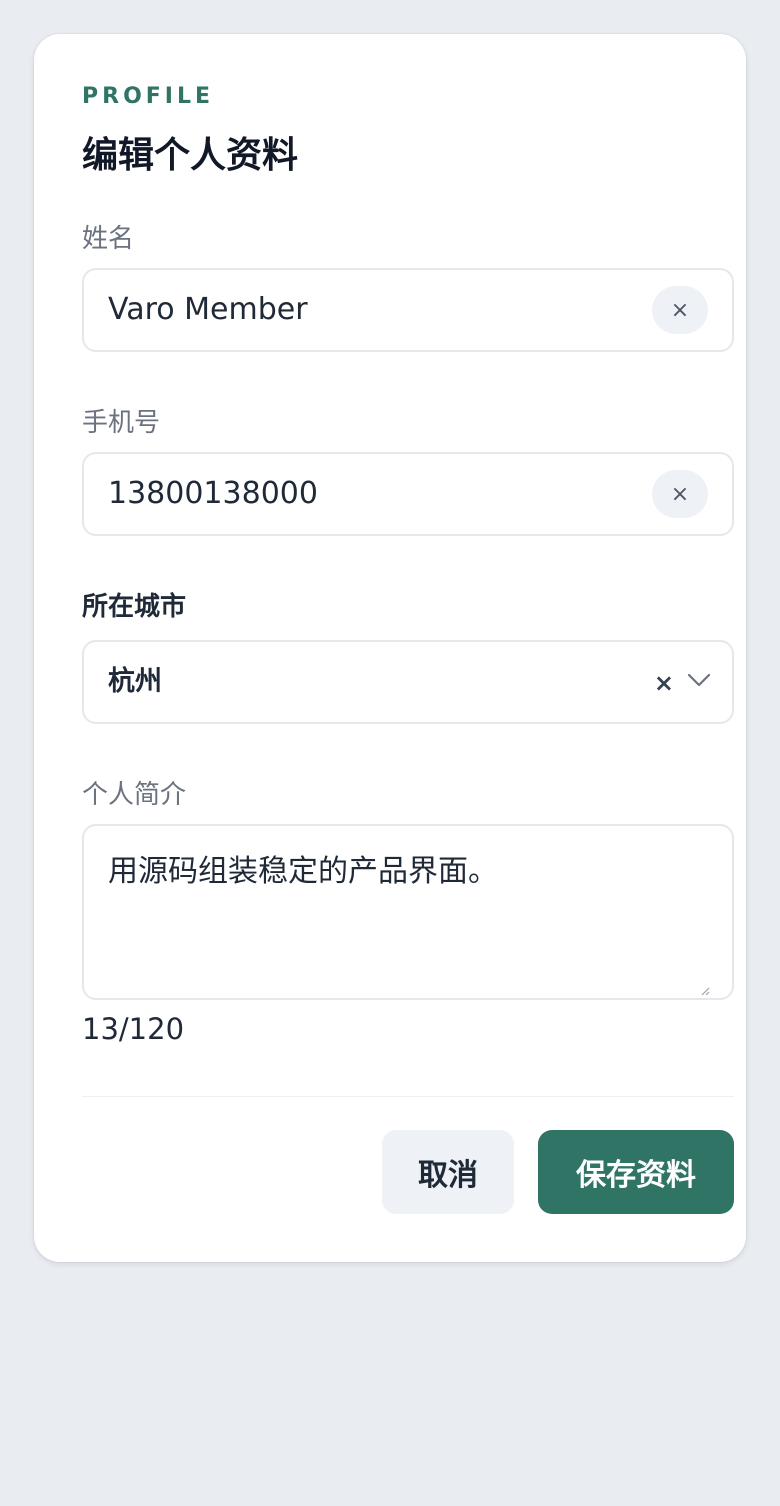  What do you see at coordinates (408, 682) in the screenshot?
I see `city-select: 杭州 ×` at bounding box center [408, 682].